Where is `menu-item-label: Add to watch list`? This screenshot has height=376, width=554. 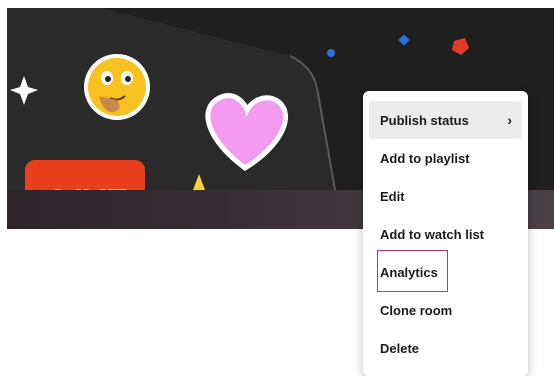 menu-item-label: Add to watch list is located at coordinates (432, 234).